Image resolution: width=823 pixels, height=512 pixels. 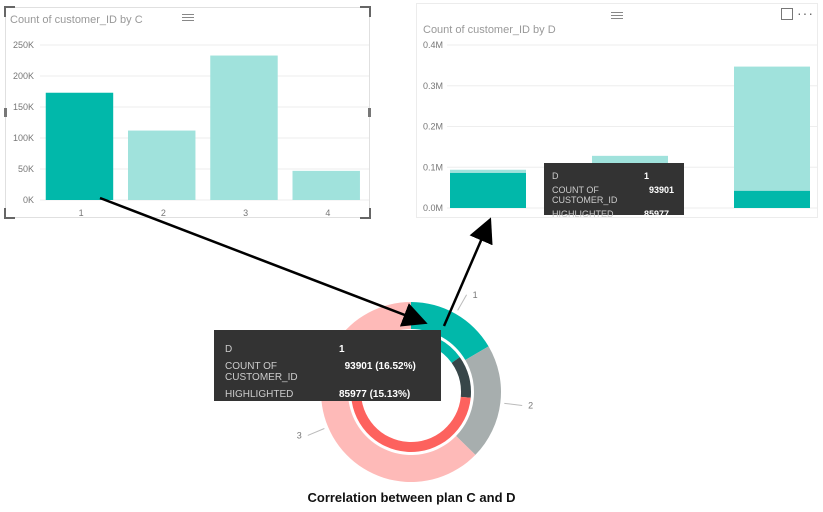 I want to click on donut-label: 2, so click(x=530, y=406).